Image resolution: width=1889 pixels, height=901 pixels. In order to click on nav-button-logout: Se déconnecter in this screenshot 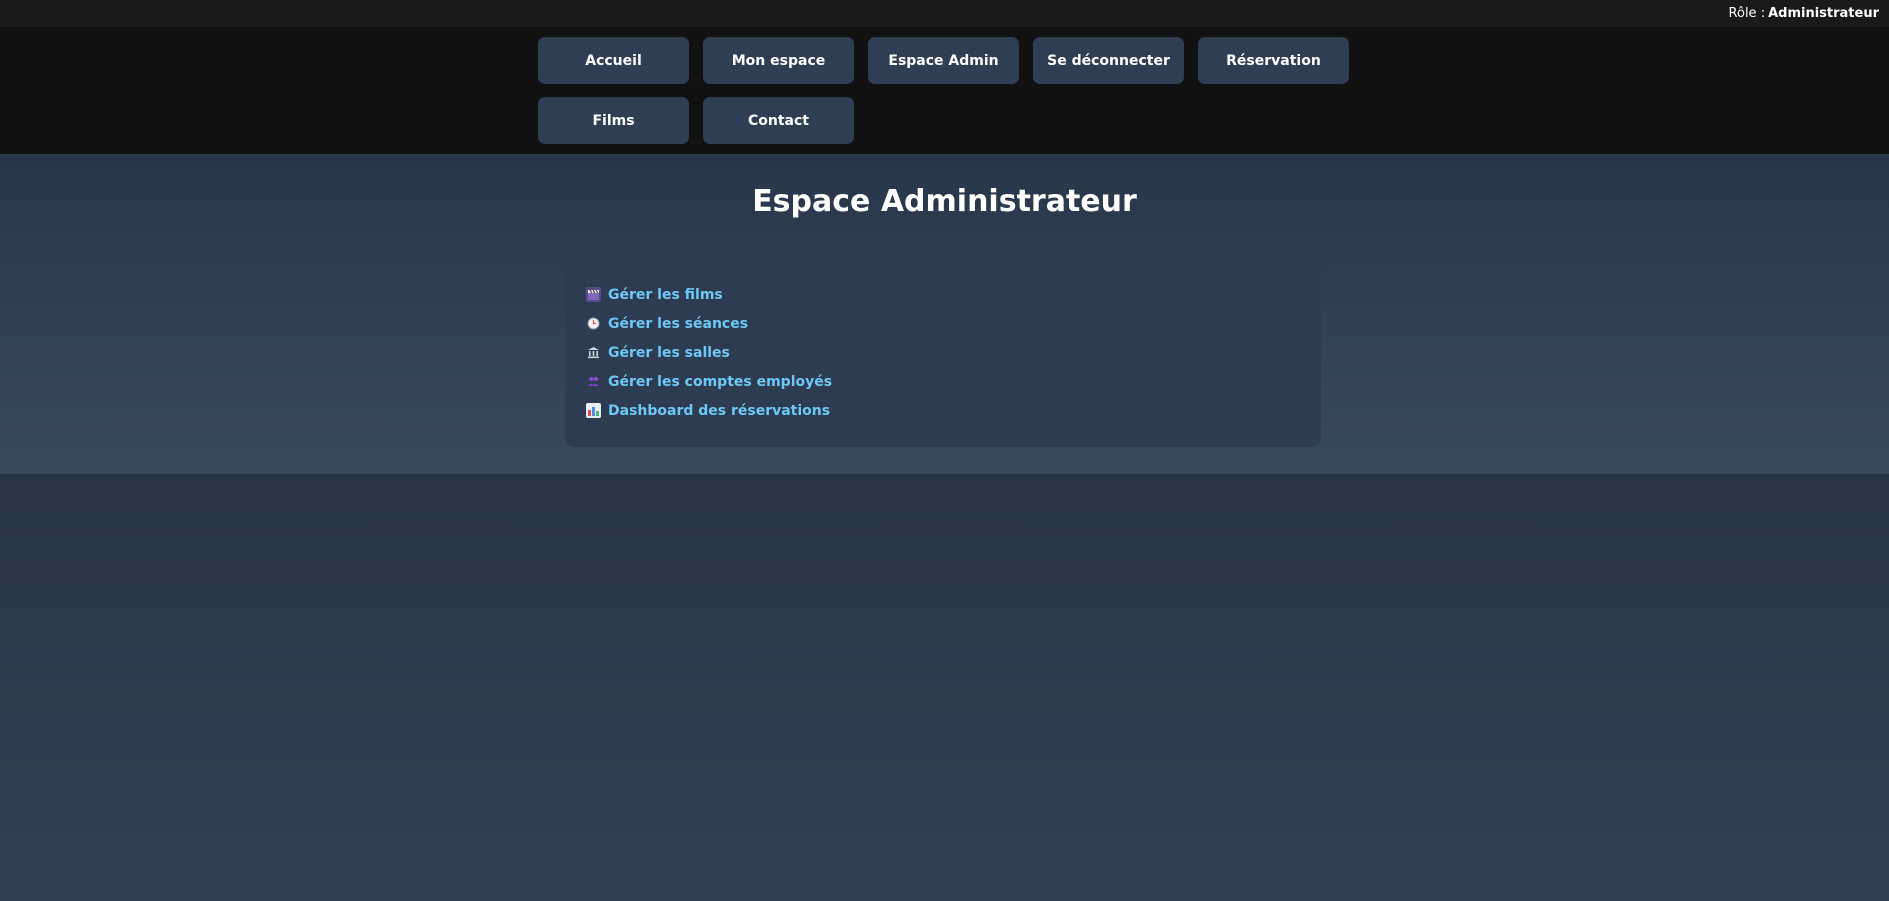, I will do `click(1108, 60)`.